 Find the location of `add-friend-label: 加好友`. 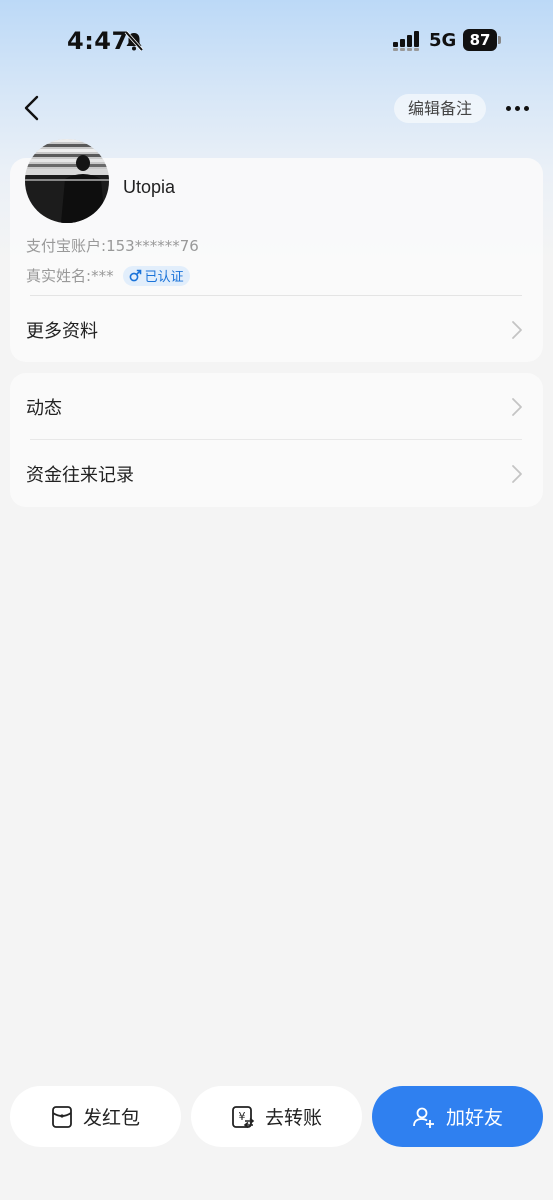

add-friend-label: 加好友 is located at coordinates (474, 1118).